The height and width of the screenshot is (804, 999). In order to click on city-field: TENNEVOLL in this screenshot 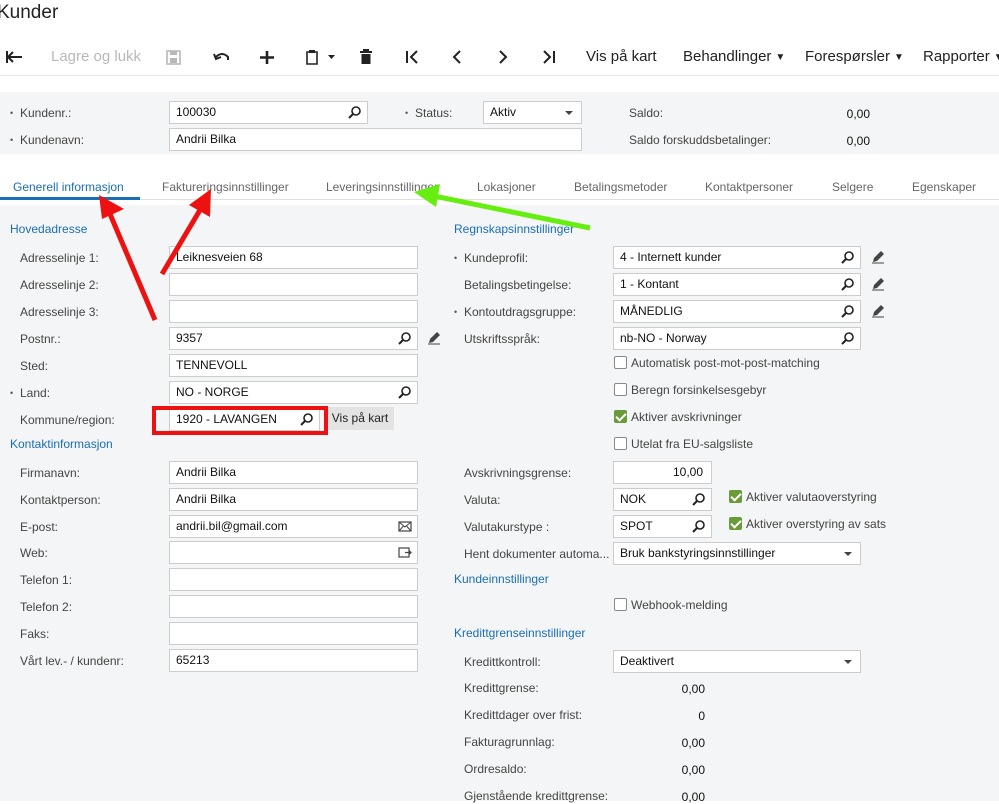, I will do `click(293, 365)`.